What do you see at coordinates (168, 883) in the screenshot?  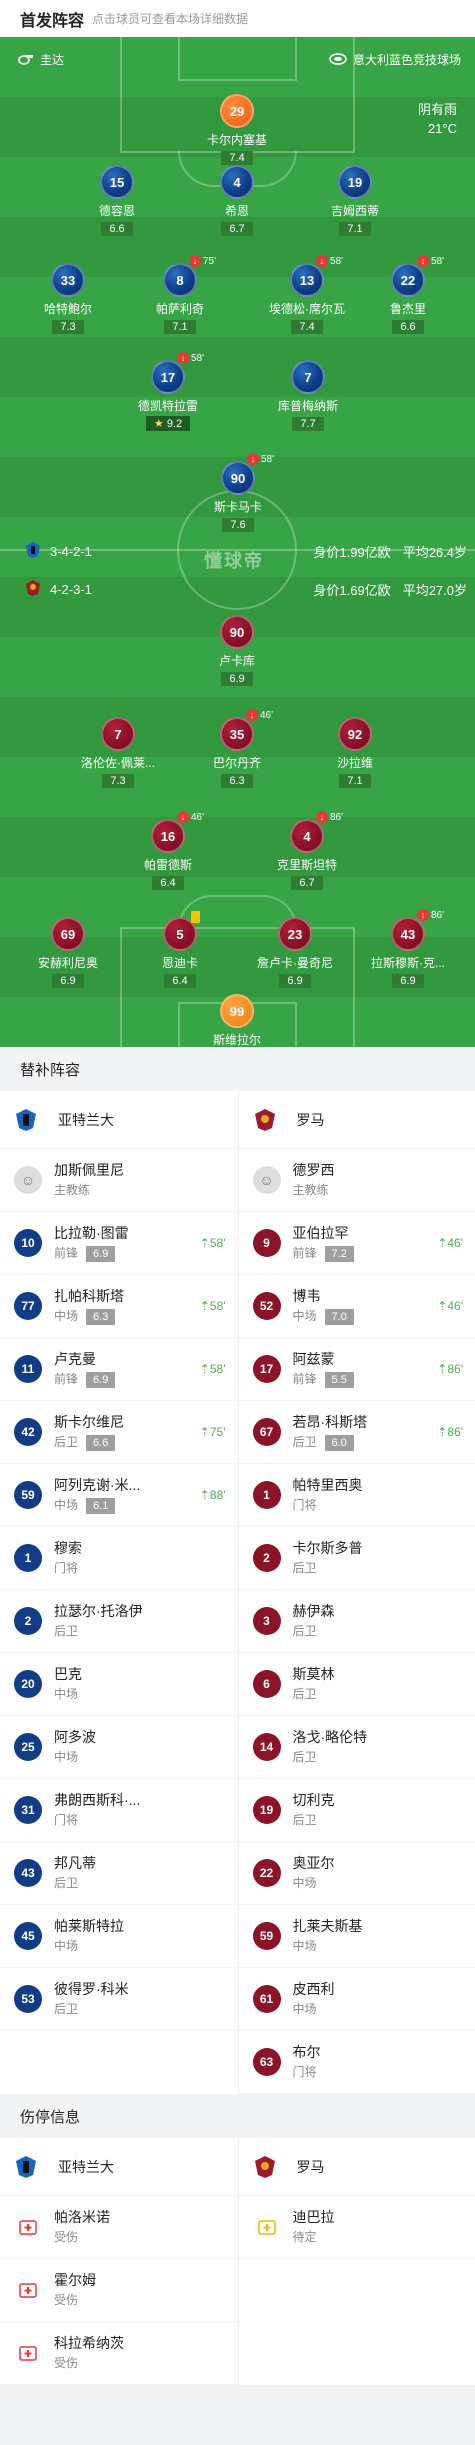 I see `player-rating: 6.4` at bounding box center [168, 883].